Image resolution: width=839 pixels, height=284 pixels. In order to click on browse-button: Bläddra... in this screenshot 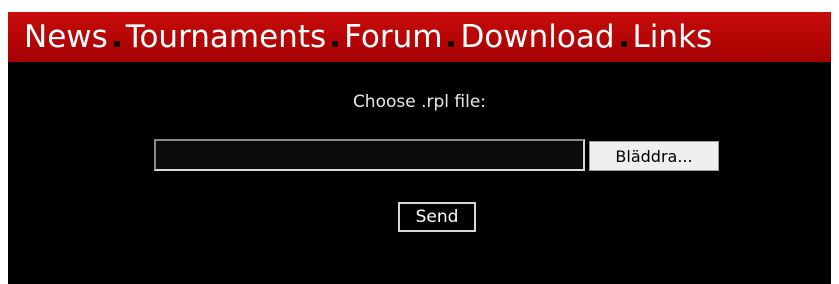, I will do `click(654, 156)`.